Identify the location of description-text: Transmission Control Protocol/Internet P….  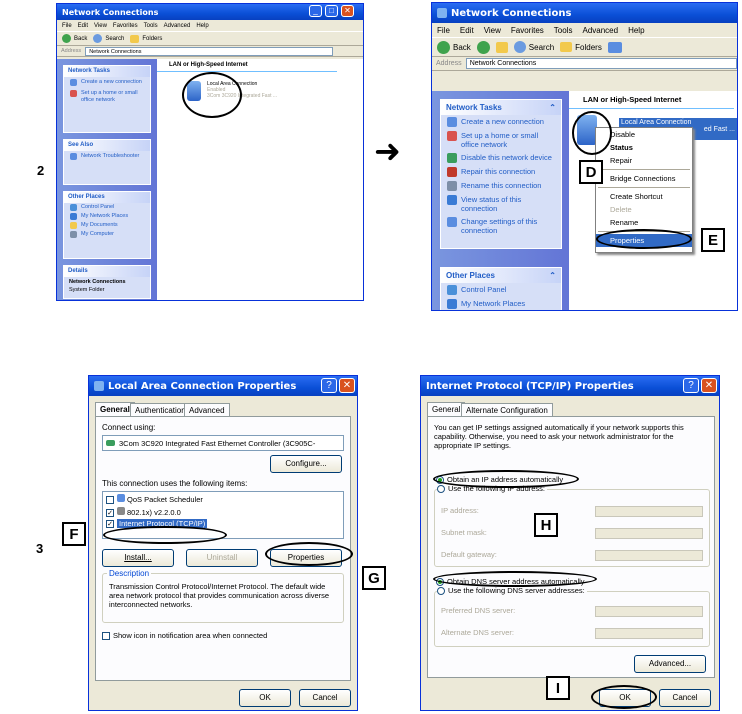
(219, 595).